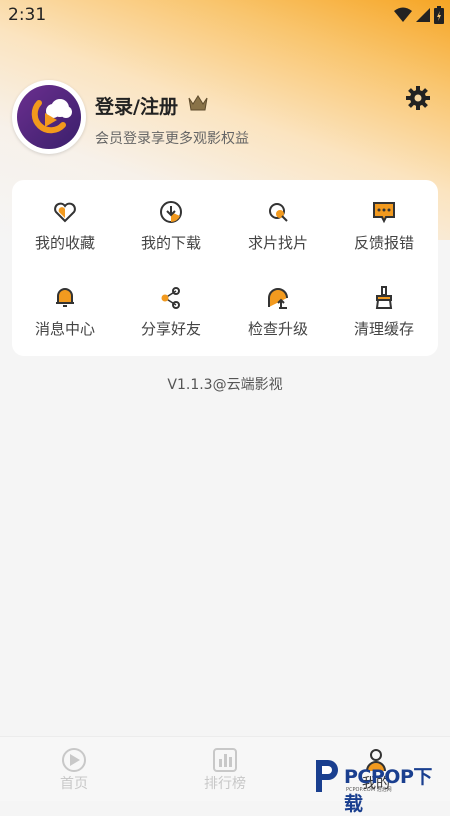 Image resolution: width=450 pixels, height=816 pixels. What do you see at coordinates (27, 15) in the screenshot?
I see `status-time: 2:31` at bounding box center [27, 15].